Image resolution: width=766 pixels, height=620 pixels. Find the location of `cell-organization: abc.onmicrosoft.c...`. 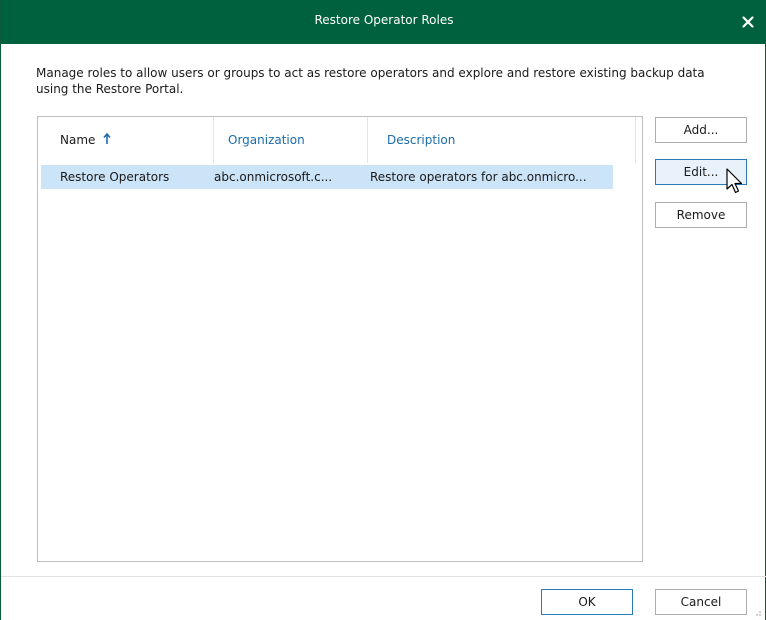

cell-organization: abc.onmicrosoft.c... is located at coordinates (273, 177).